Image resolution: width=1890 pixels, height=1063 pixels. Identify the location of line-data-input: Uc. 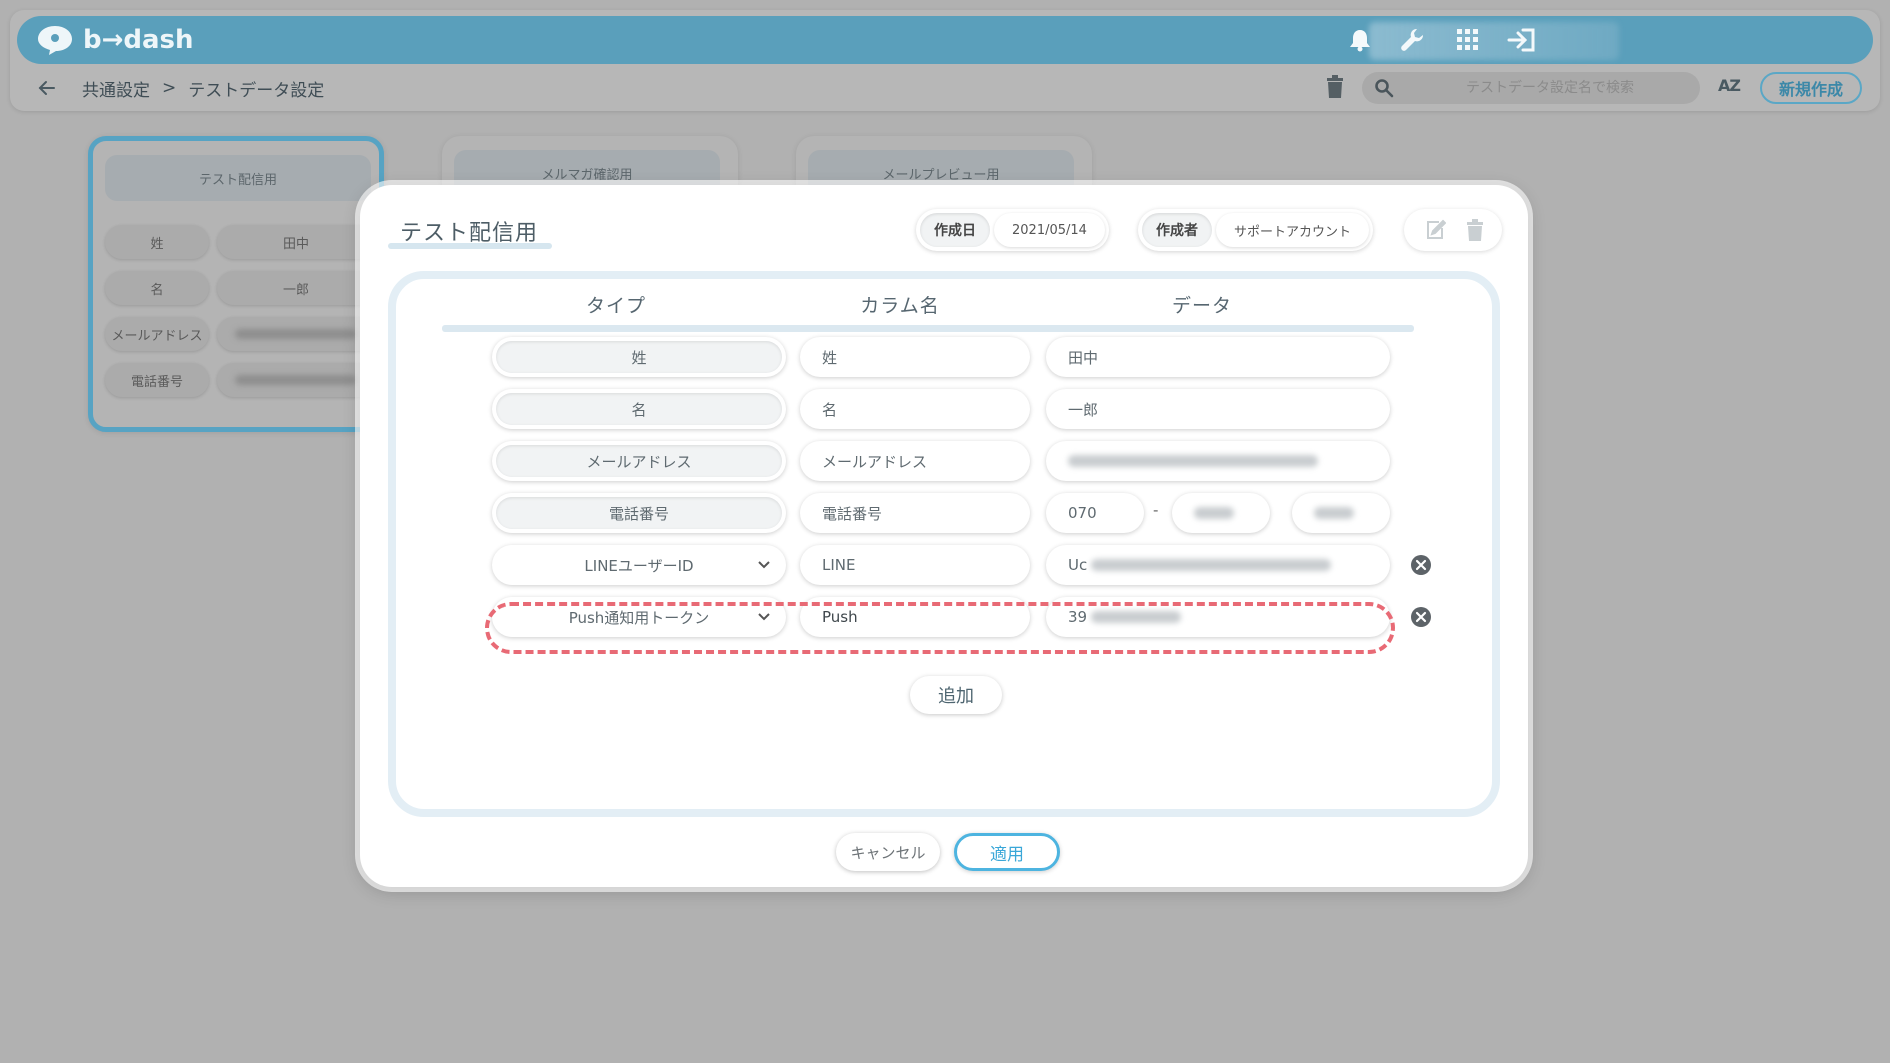
(1218, 565).